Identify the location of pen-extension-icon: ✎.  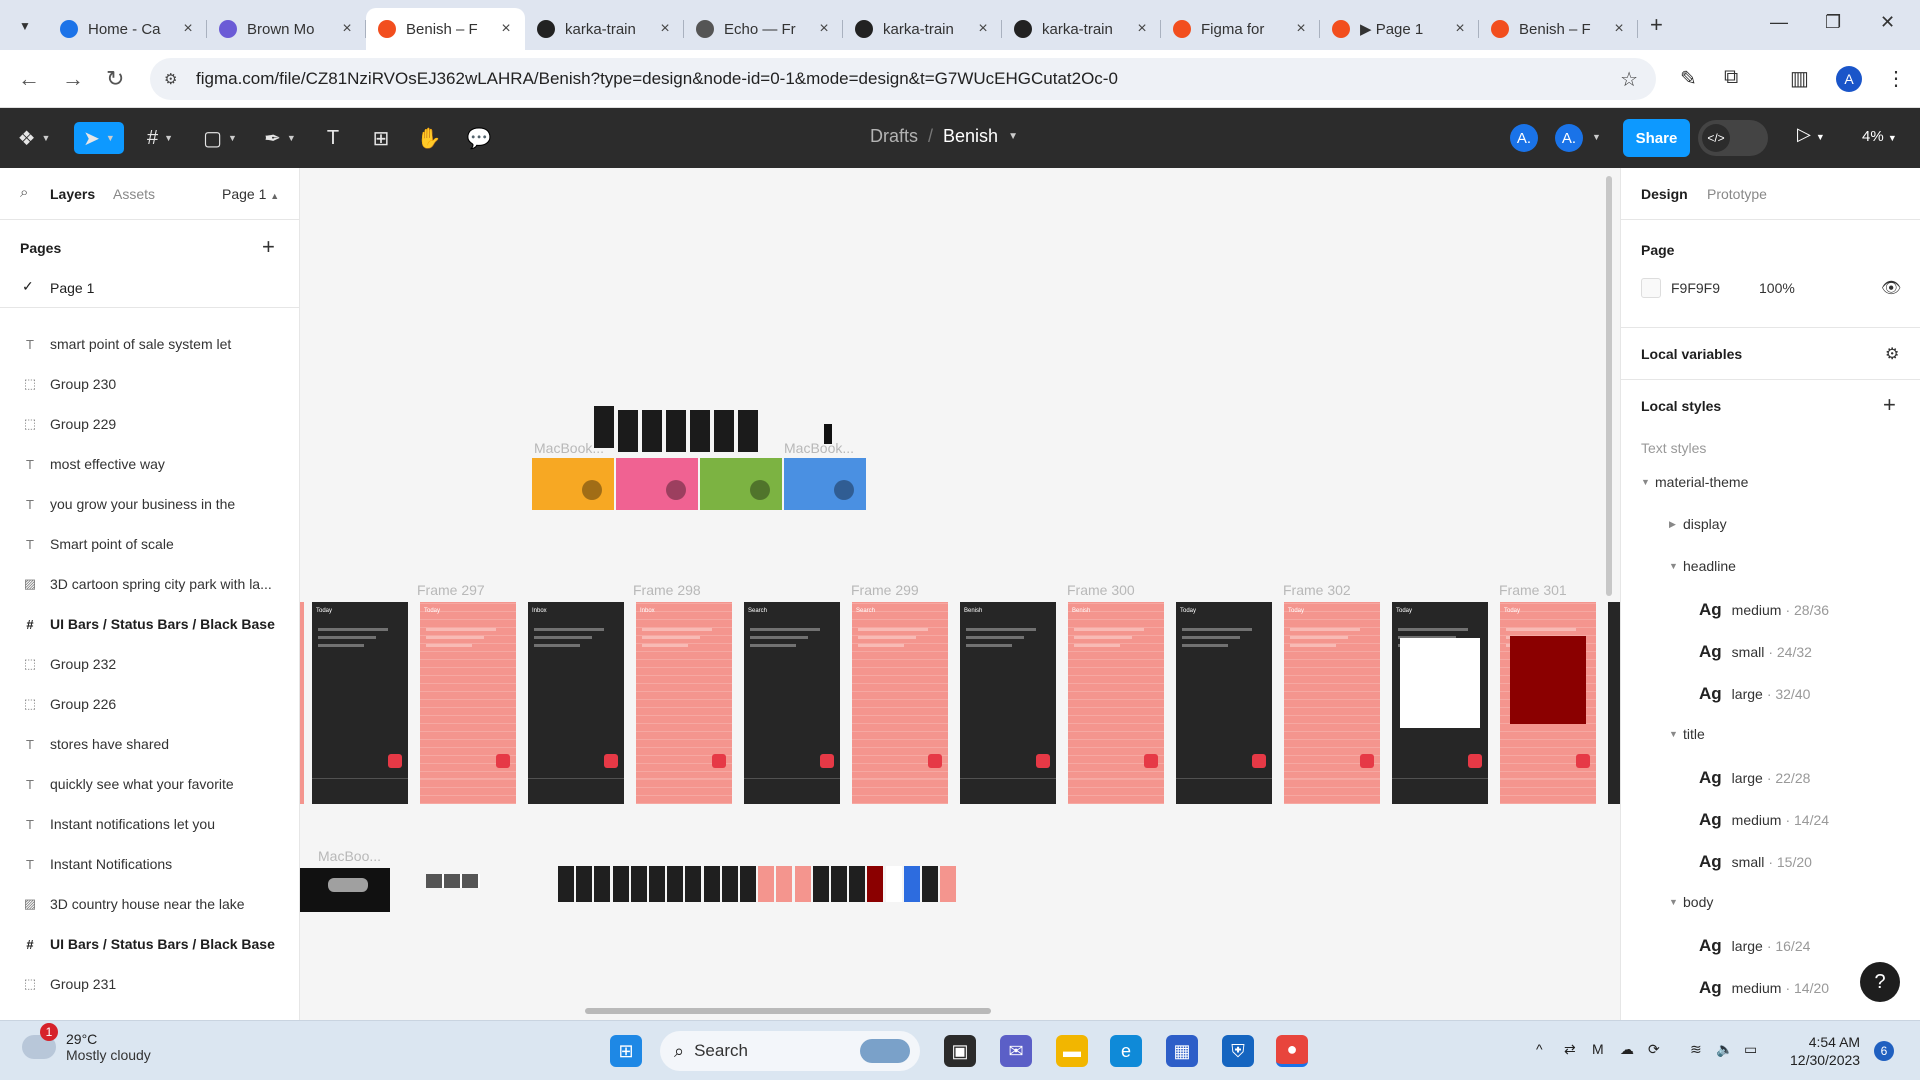
(1688, 78).